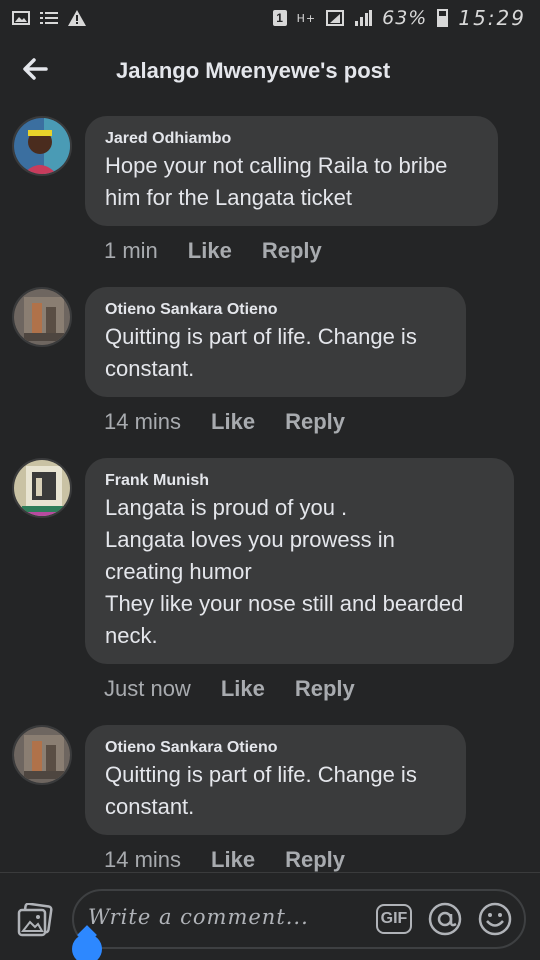  Describe the element at coordinates (229, 197) in the screenshot. I see `comment-text-line: him for the Langata ticket` at that location.